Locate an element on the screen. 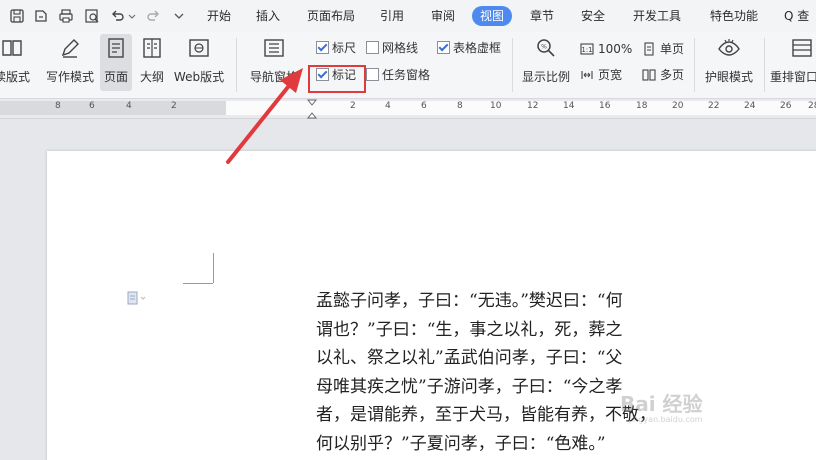  text-line: 以礼、祭之以礼”孟武伯问孝，子曰：“父 is located at coordinates (469, 358).